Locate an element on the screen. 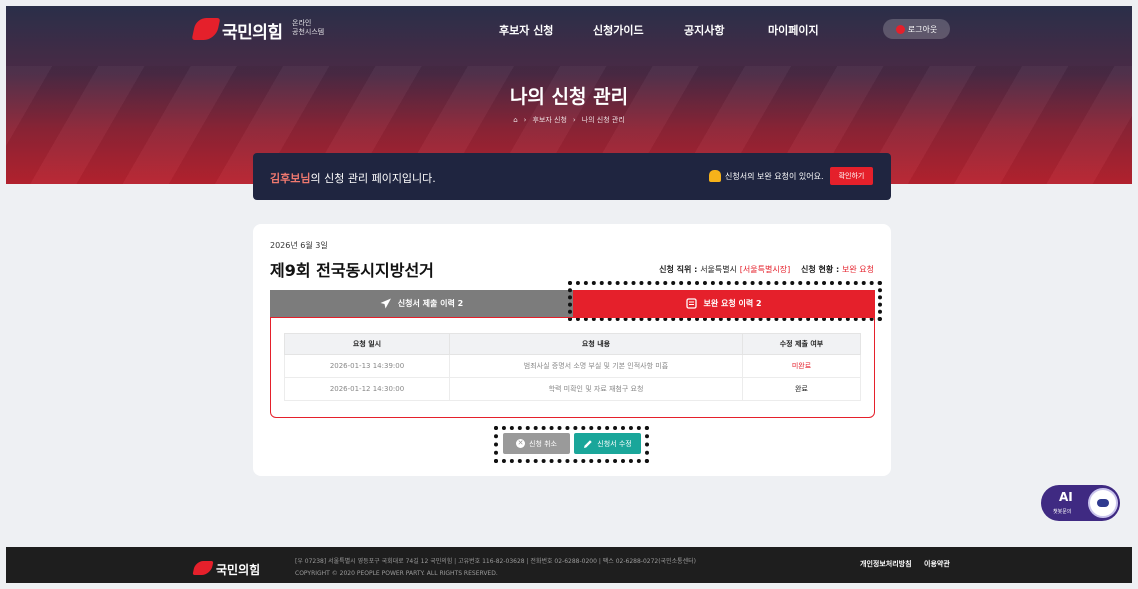 This screenshot has width=1138, height=589. terms-link: 이용약관 is located at coordinates (937, 564).